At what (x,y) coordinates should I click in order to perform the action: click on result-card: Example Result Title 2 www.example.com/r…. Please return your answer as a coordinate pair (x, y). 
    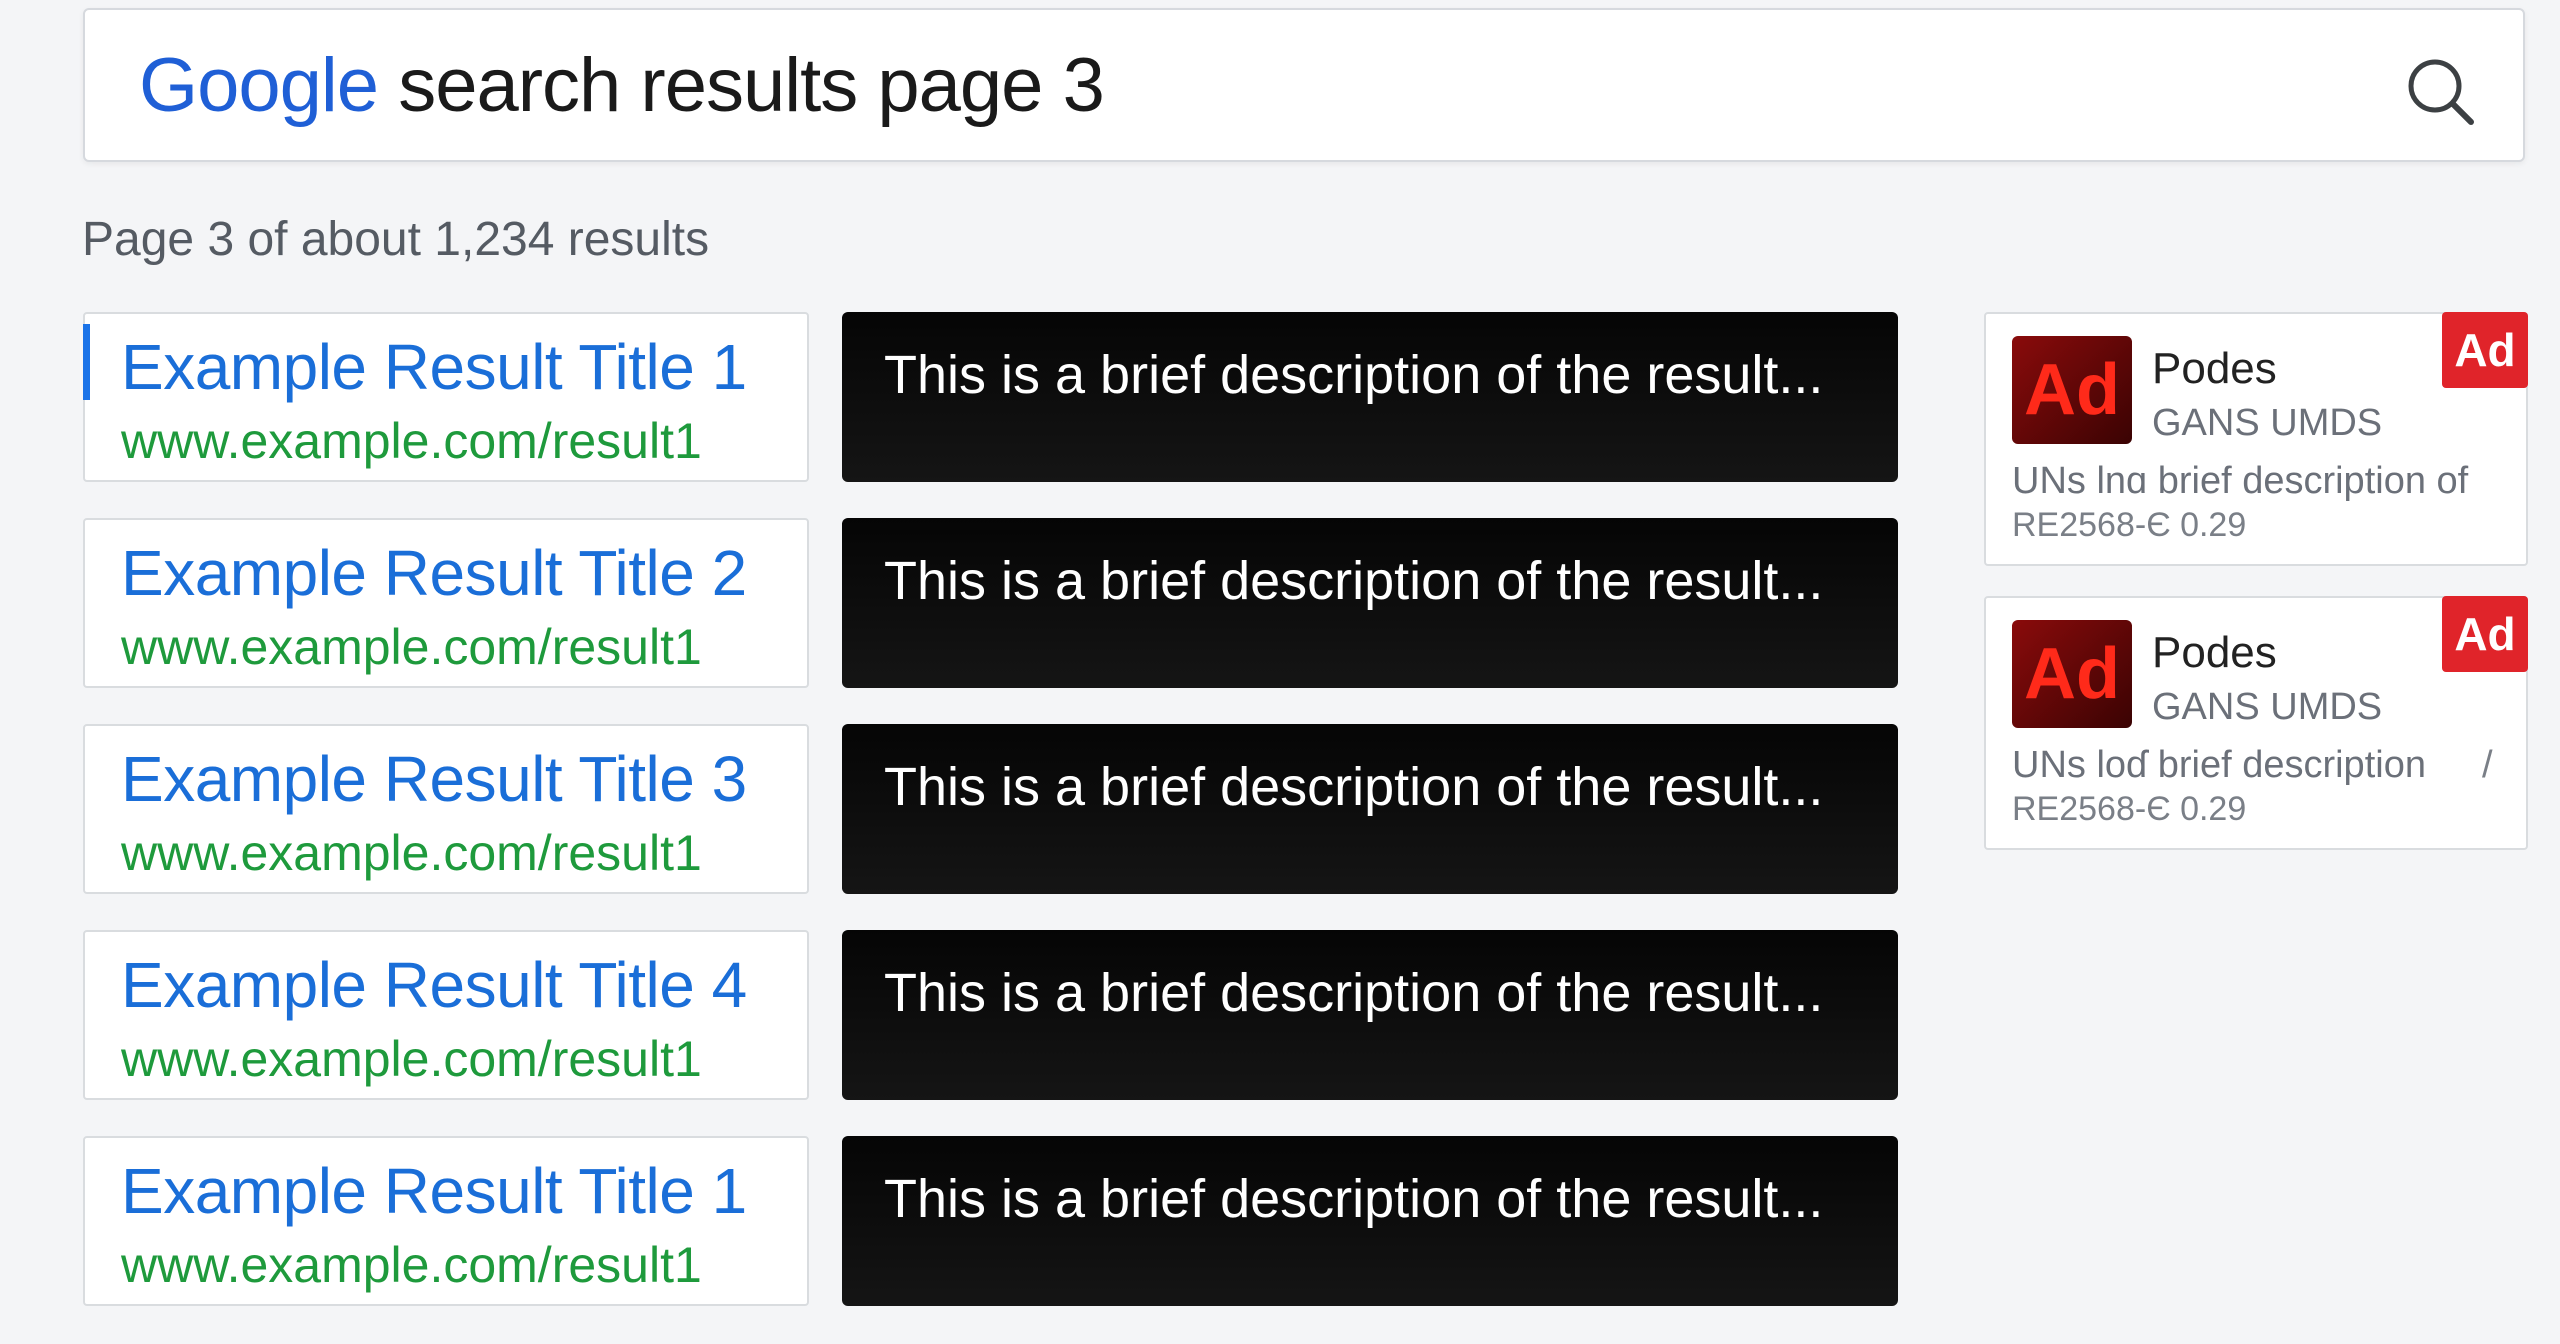
    Looking at the image, I should click on (446, 603).